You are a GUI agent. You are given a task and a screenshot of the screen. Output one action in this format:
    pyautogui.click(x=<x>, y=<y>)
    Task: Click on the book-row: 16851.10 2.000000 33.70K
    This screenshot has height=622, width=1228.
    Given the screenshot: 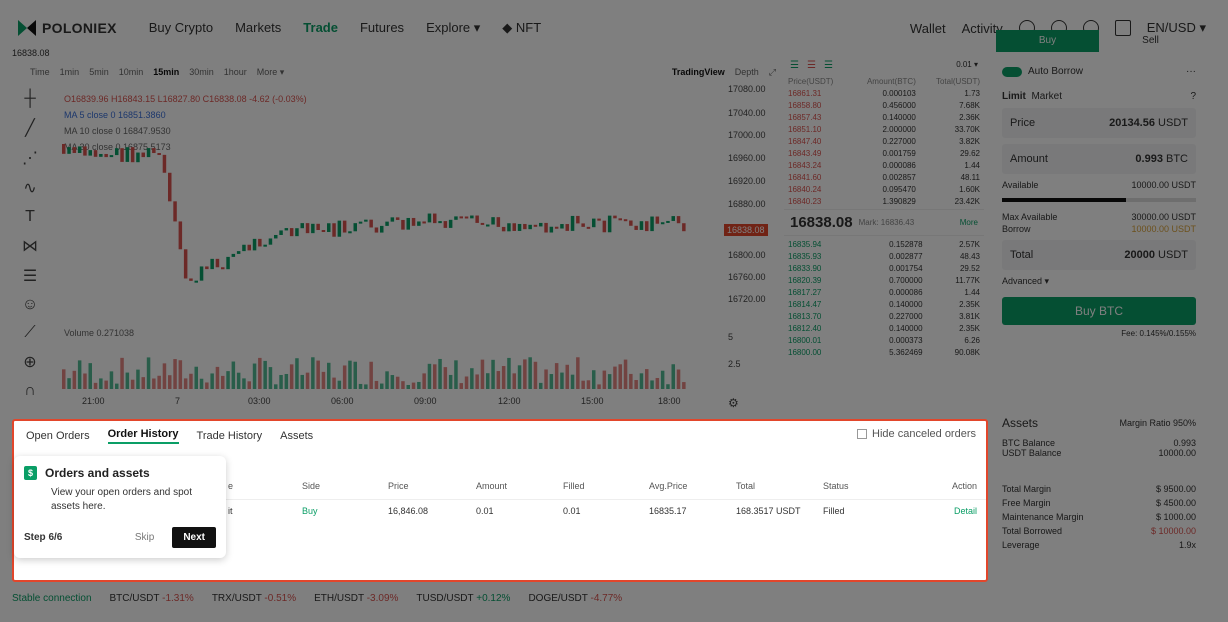 What is the action you would take?
    pyautogui.click(x=884, y=129)
    